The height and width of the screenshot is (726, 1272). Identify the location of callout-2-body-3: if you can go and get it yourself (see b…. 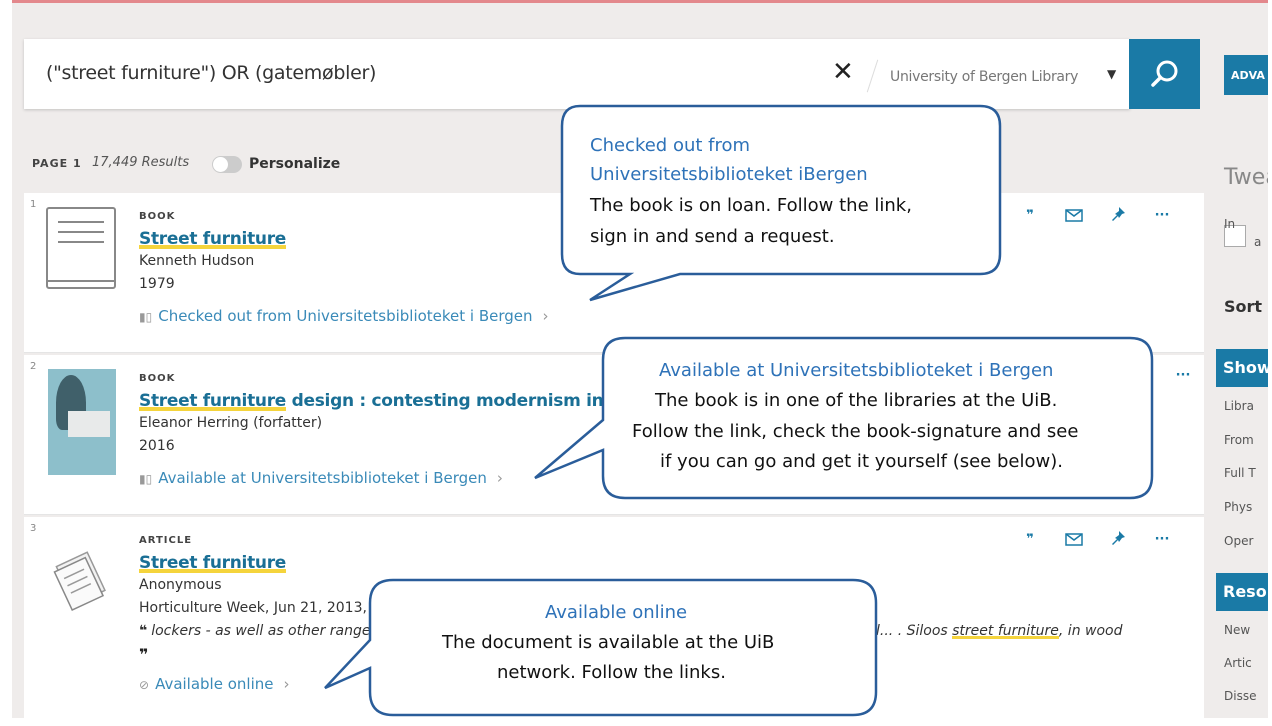
(861, 461).